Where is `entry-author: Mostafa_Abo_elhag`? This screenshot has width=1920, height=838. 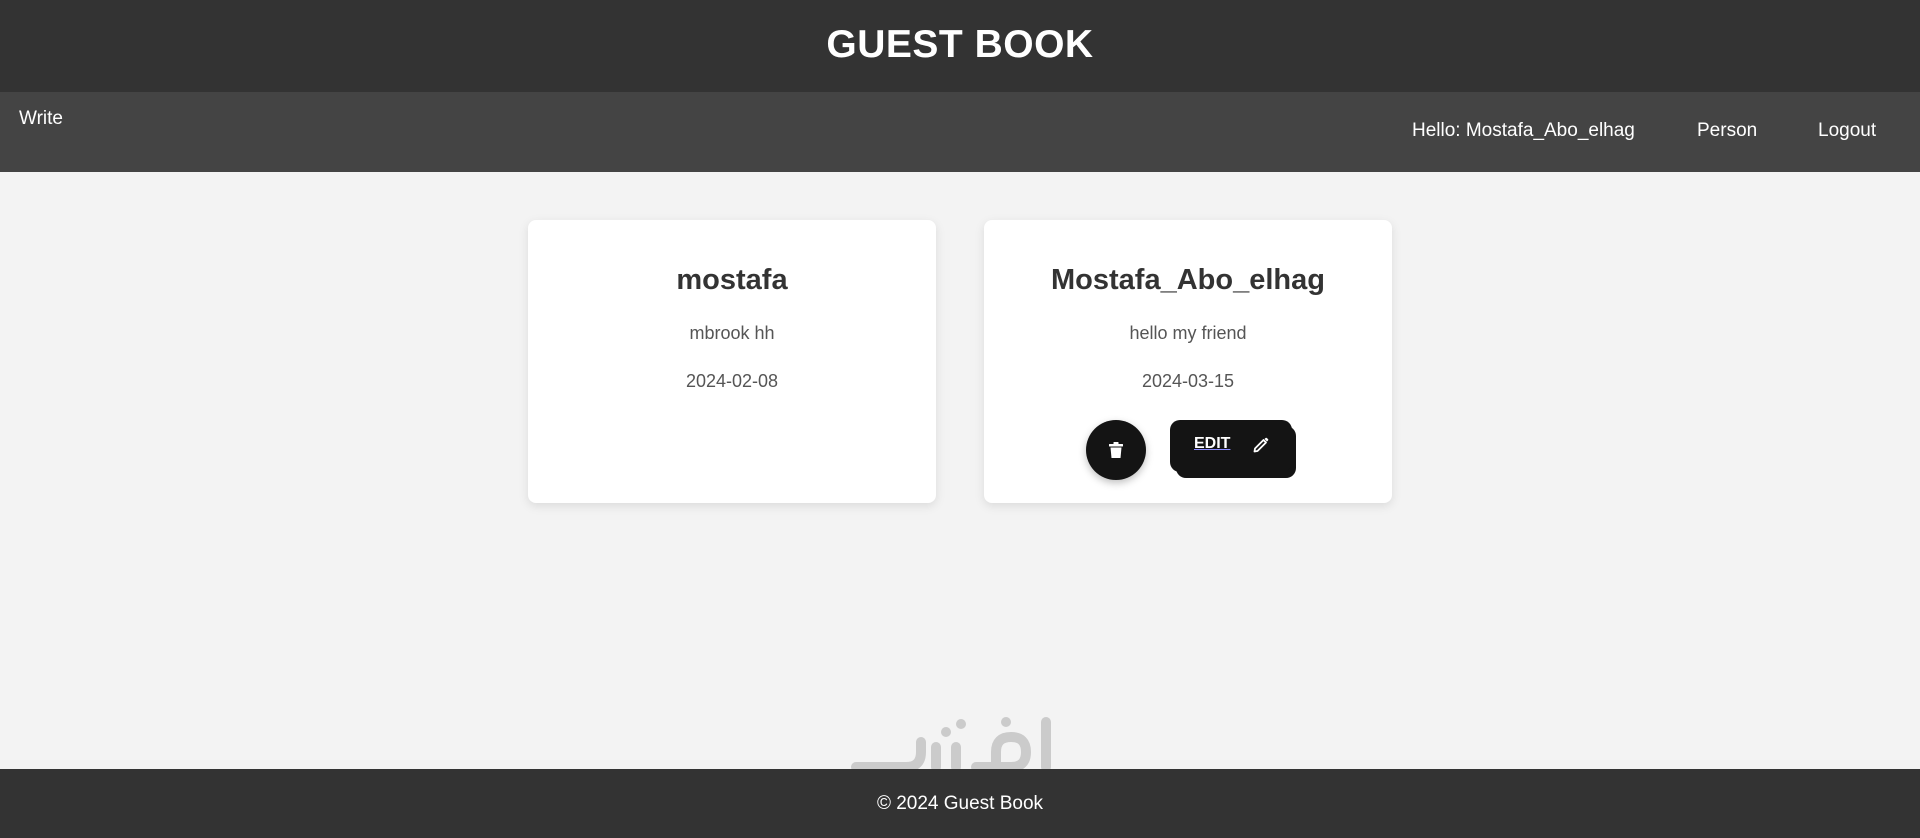 entry-author: Mostafa_Abo_elhag is located at coordinates (1188, 280).